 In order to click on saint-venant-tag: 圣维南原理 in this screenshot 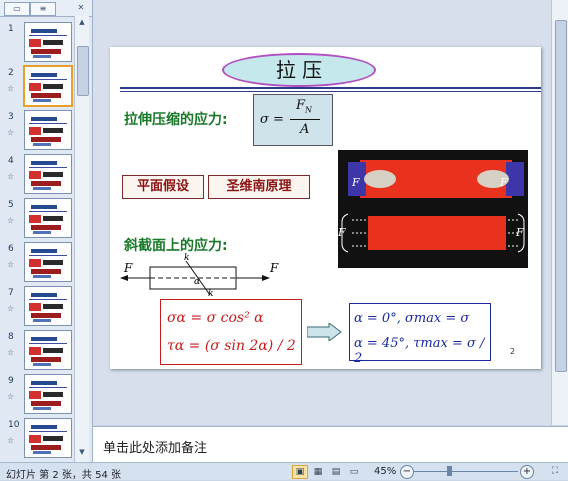, I will do `click(259, 187)`.